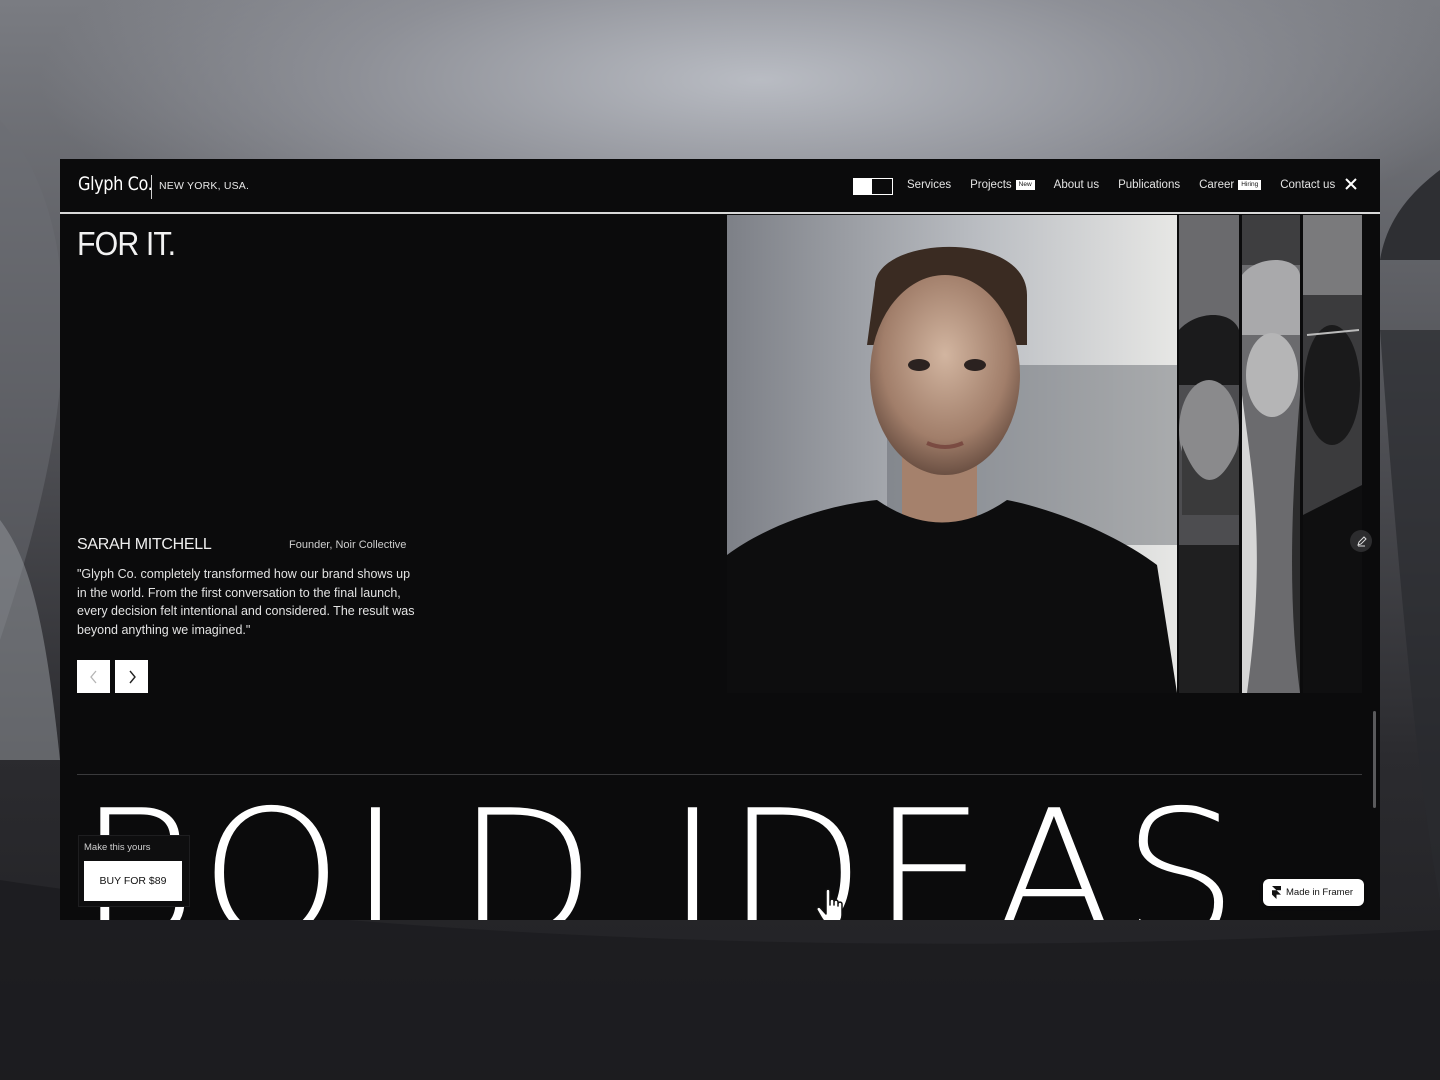 Image resolution: width=1440 pixels, height=1080 pixels. What do you see at coordinates (1361, 541) in the screenshot?
I see `edit-icon` at bounding box center [1361, 541].